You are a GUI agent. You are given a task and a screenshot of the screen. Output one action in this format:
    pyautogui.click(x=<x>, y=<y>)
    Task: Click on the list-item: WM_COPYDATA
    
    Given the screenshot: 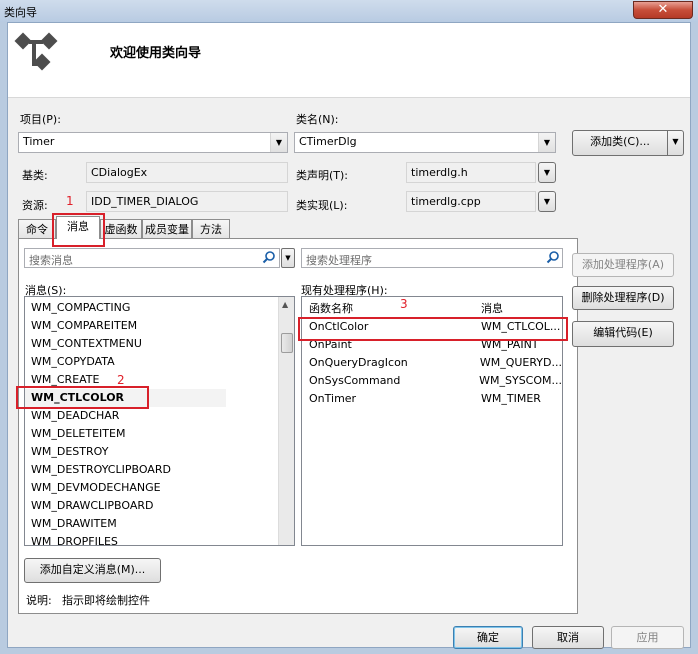 What is the action you would take?
    pyautogui.click(x=159, y=362)
    